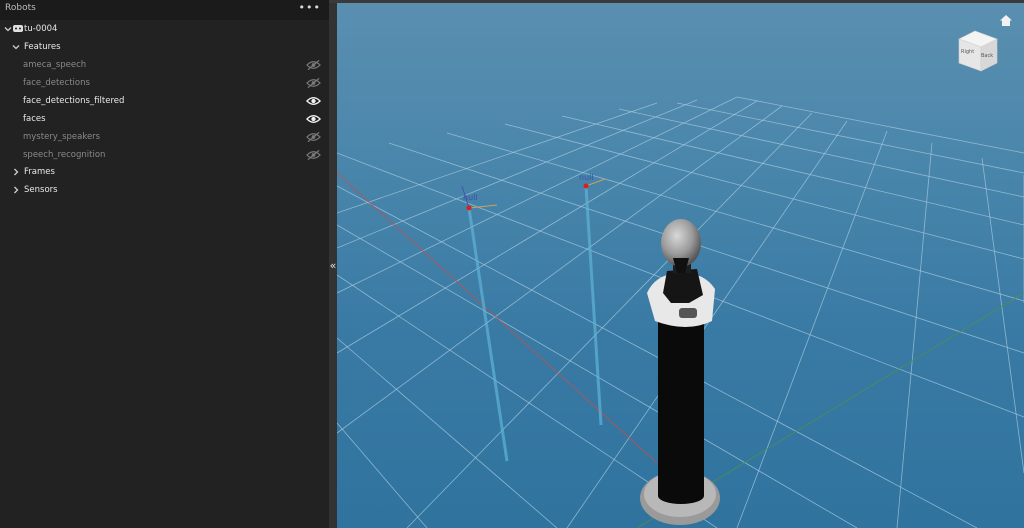 This screenshot has height=528, width=1024. What do you see at coordinates (164, 119) in the screenshot?
I see `feature-item: faces` at bounding box center [164, 119].